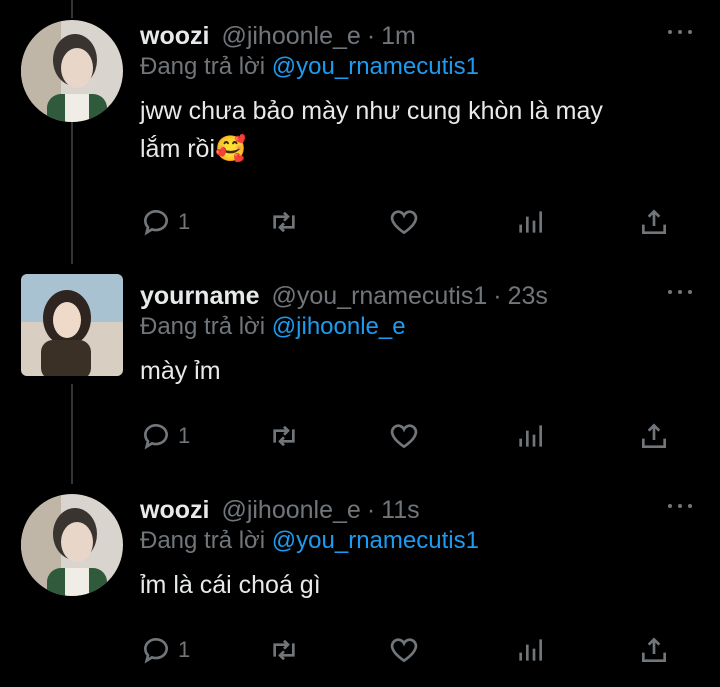 This screenshot has height=687, width=720. What do you see at coordinates (420, 371) in the screenshot?
I see `tweet-text: mày ỉm` at bounding box center [420, 371].